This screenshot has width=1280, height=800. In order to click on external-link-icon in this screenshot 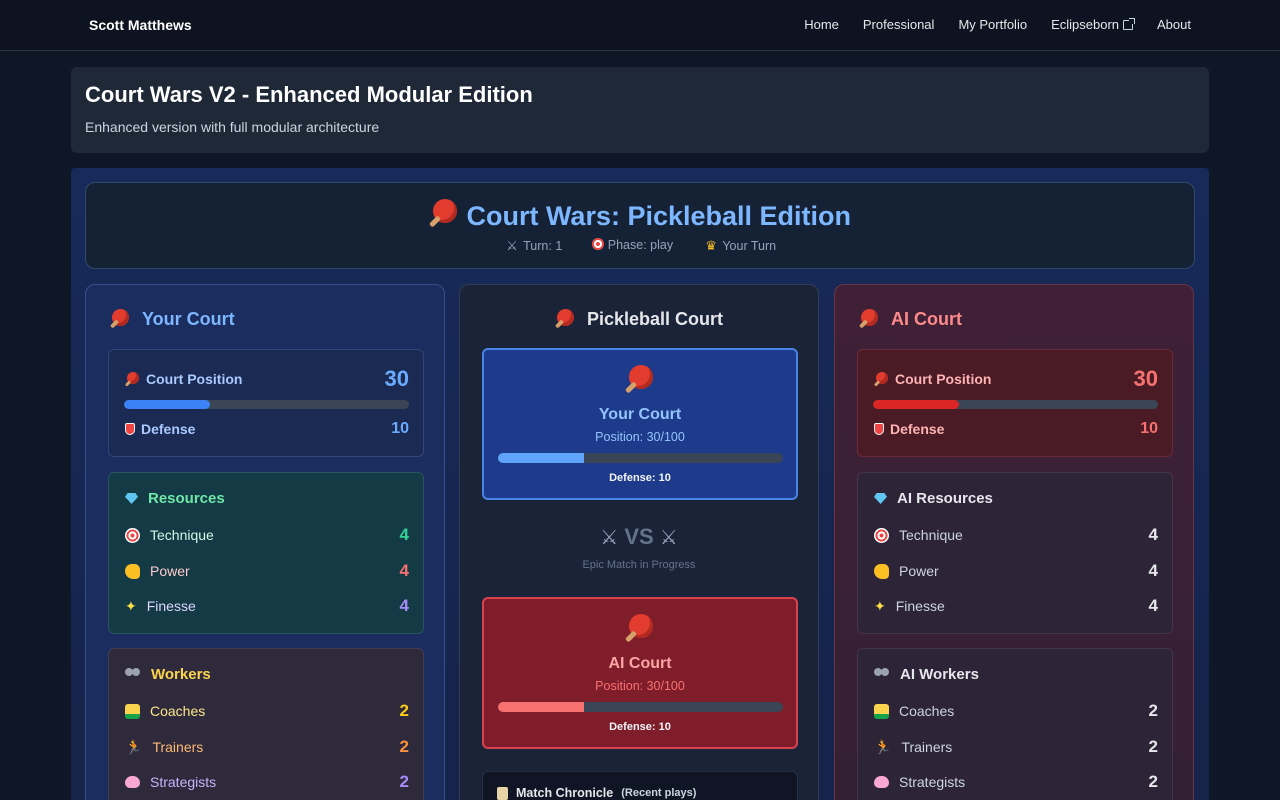, I will do `click(1129, 23)`.